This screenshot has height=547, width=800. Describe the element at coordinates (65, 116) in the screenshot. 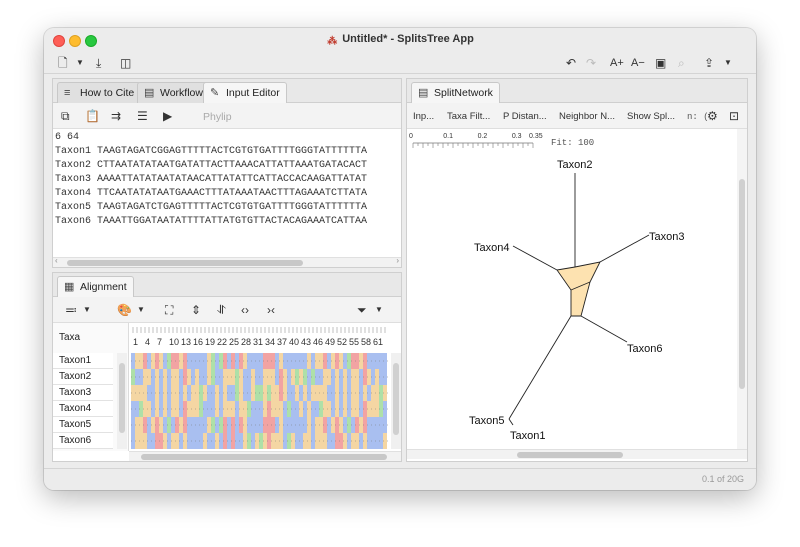

I see `copy-icon: ⧉` at that location.